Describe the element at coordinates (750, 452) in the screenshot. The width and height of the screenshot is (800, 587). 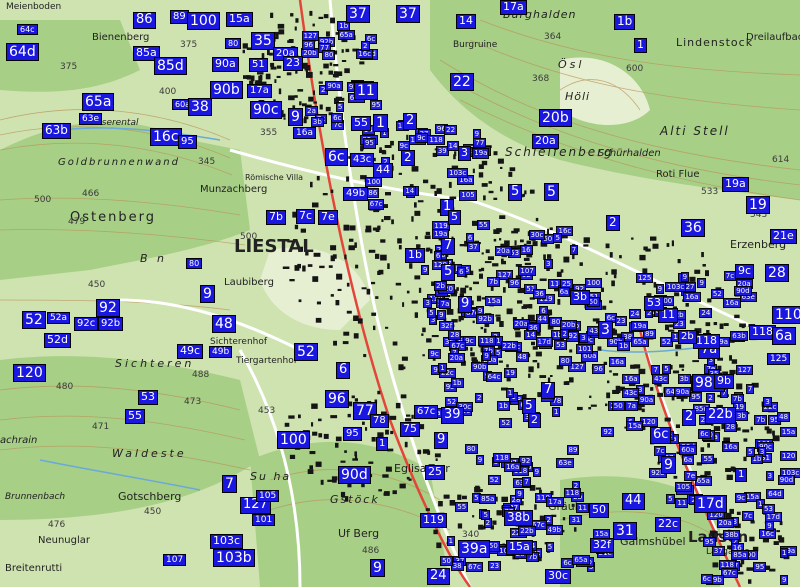
I see `parcel-label: 5` at that location.